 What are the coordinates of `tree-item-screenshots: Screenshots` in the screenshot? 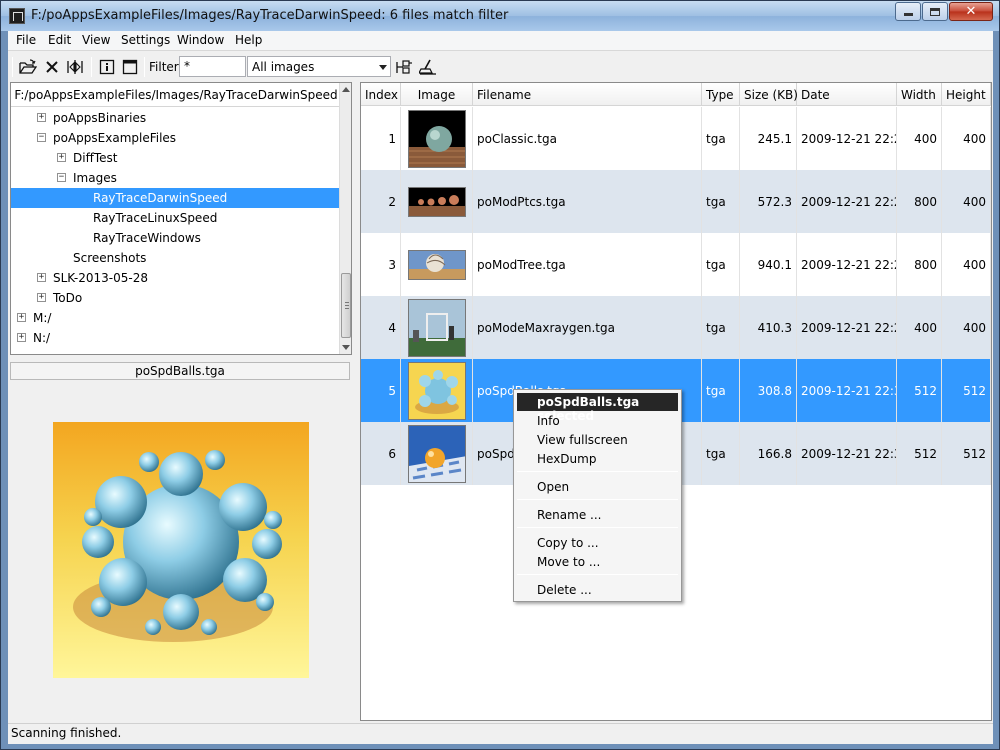 It's located at (176, 258).